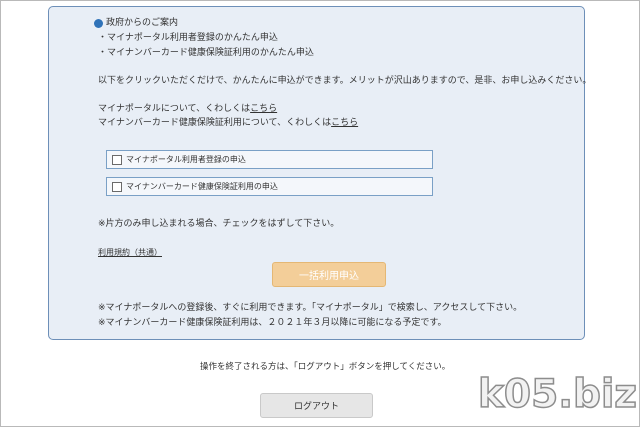 The width and height of the screenshot is (640, 427). Describe the element at coordinates (219, 224) in the screenshot. I see `partial-application-note: ※片方のみ申し込まれる場合、チェックをはずして下さい。` at that location.